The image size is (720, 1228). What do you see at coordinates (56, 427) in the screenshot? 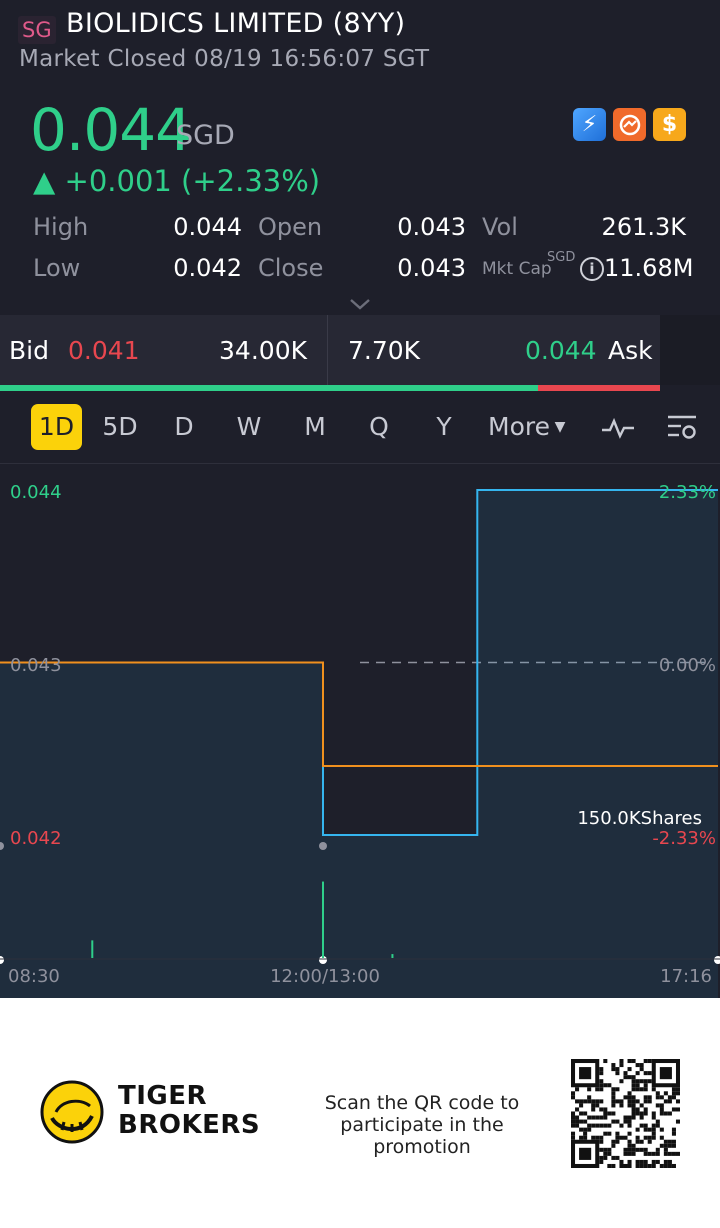
I see `tab-1d: 1D` at bounding box center [56, 427].